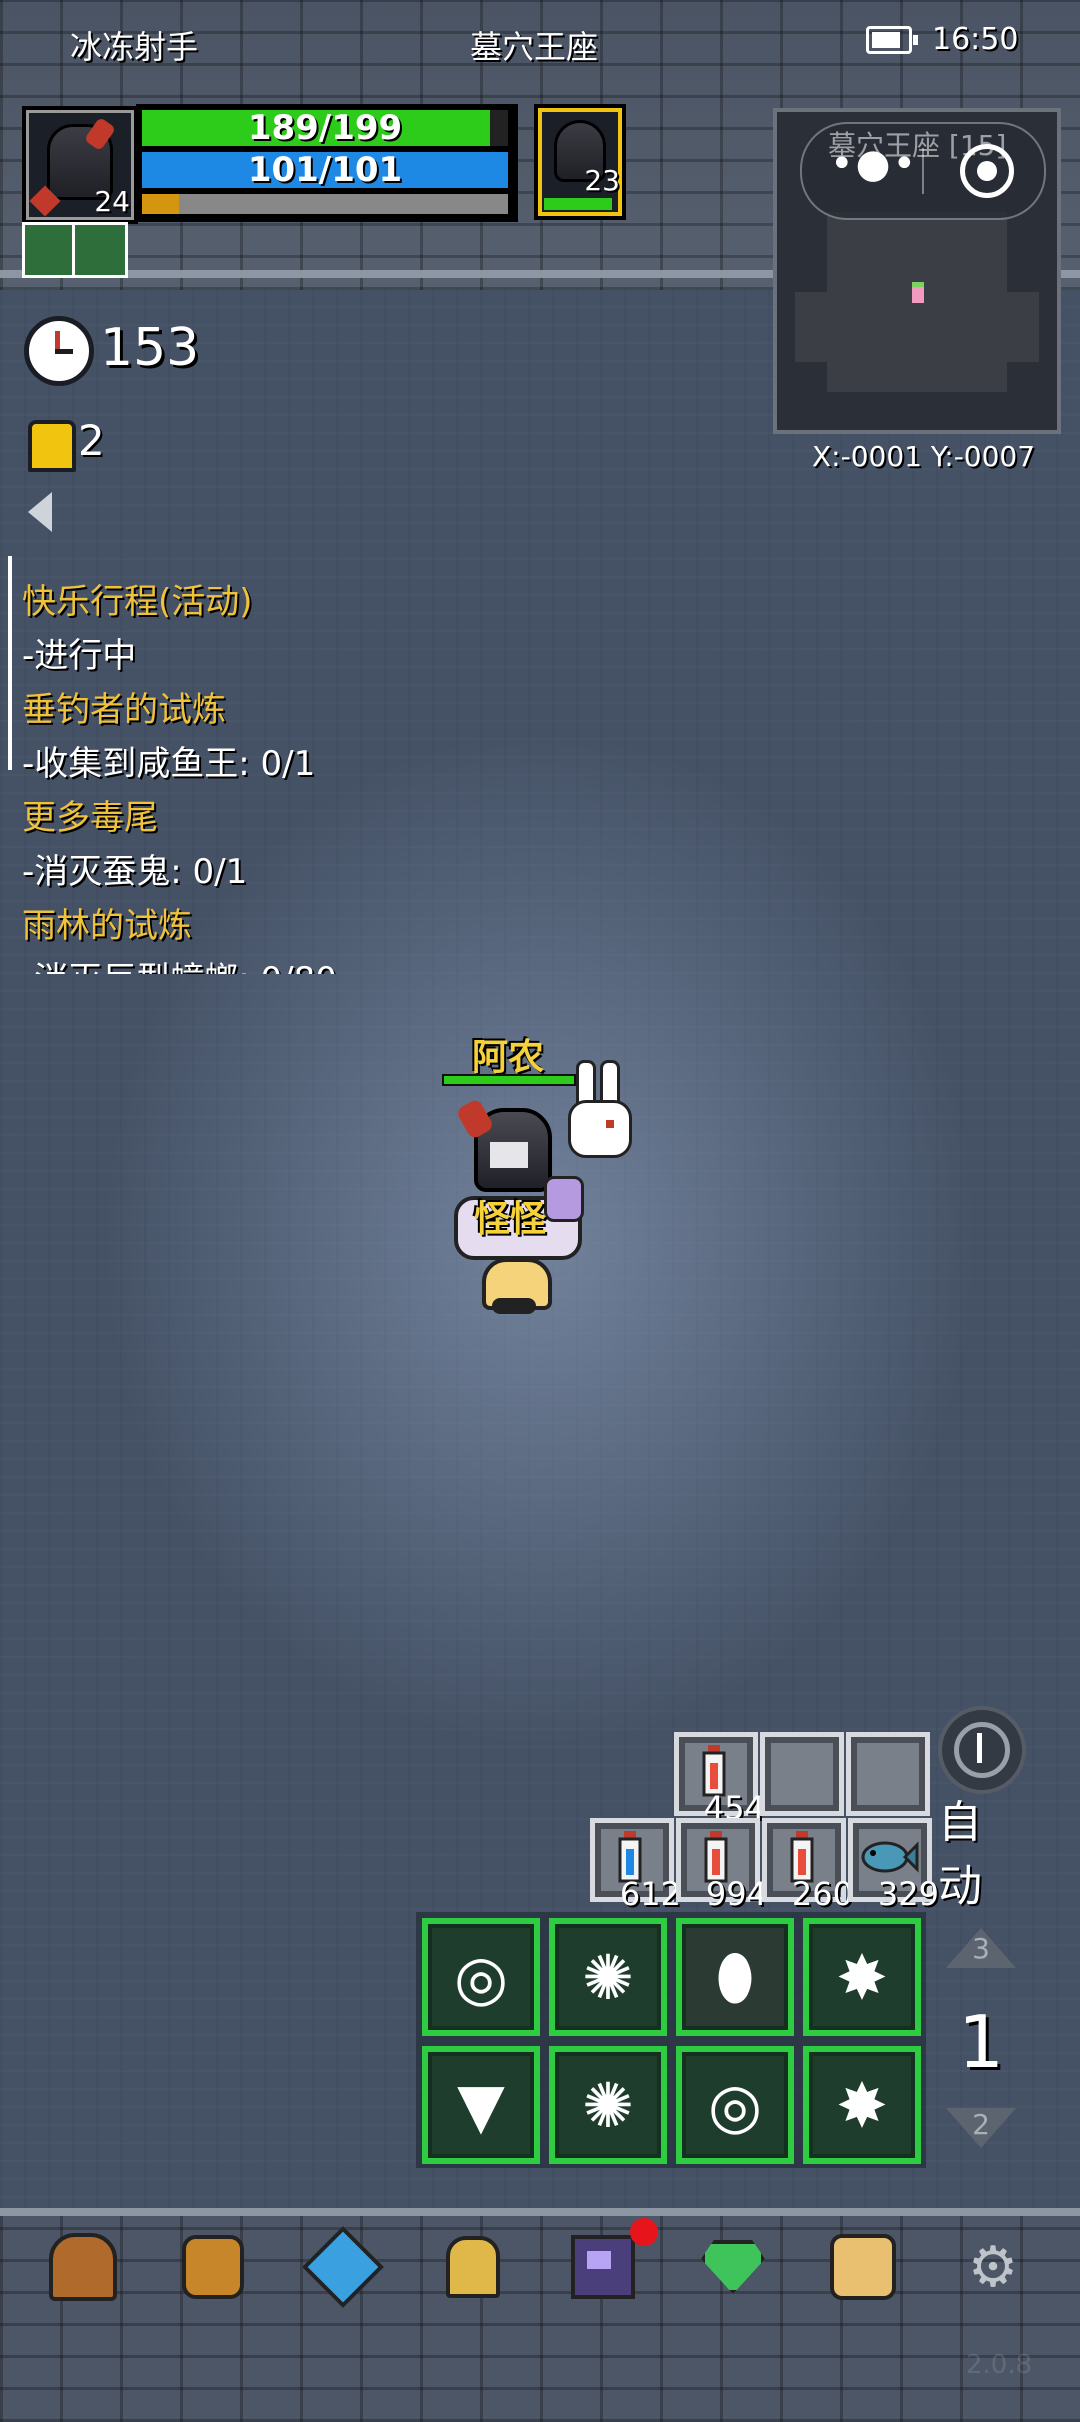 The height and width of the screenshot is (2422, 1080). What do you see at coordinates (721, 1865) in the screenshot?
I see `quickbar-slot: 994` at bounding box center [721, 1865].